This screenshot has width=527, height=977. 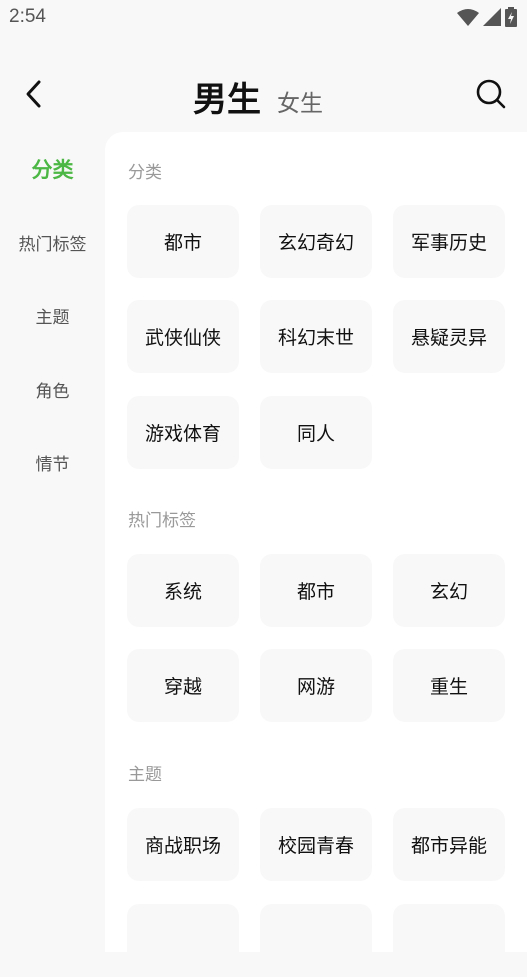 What do you see at coordinates (183, 432) in the screenshot?
I see `chip: 游戏体育` at bounding box center [183, 432].